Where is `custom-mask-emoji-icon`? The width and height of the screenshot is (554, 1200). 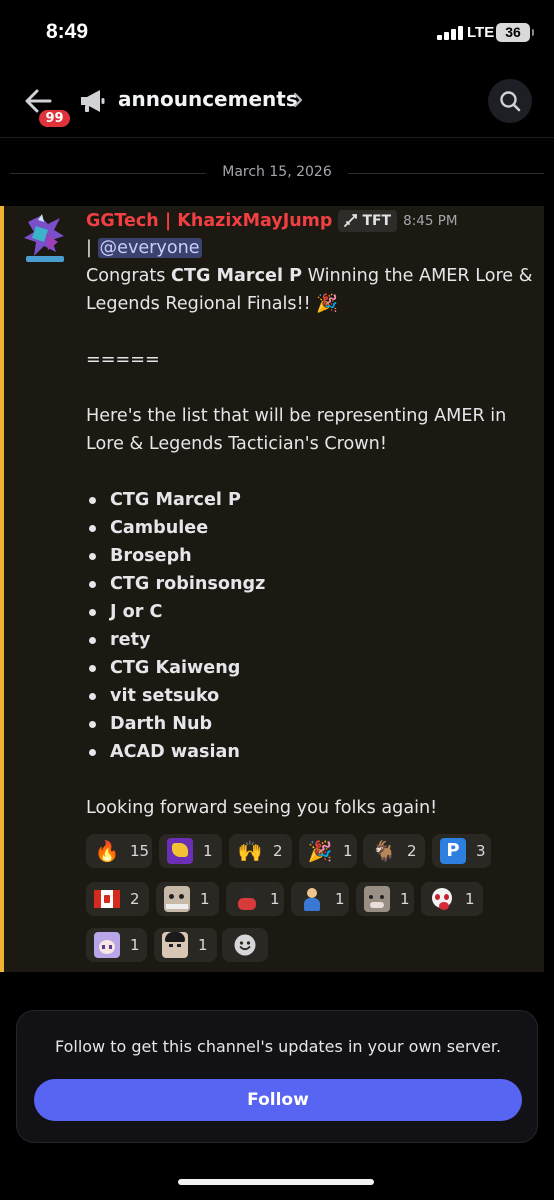 custom-mask-emoji-icon is located at coordinates (442, 899).